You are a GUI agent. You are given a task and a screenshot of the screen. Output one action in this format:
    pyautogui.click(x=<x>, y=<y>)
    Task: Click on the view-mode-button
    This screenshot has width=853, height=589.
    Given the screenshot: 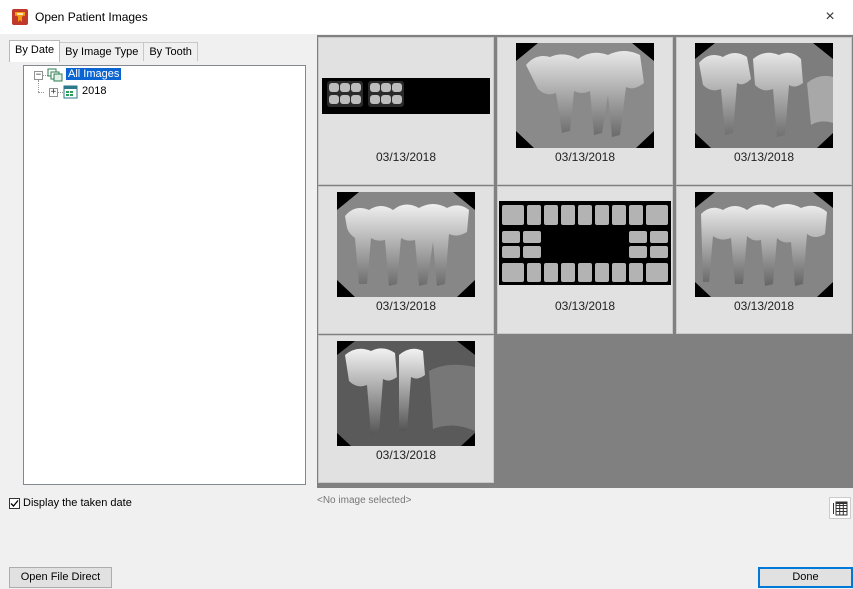 What is the action you would take?
    pyautogui.click(x=840, y=508)
    